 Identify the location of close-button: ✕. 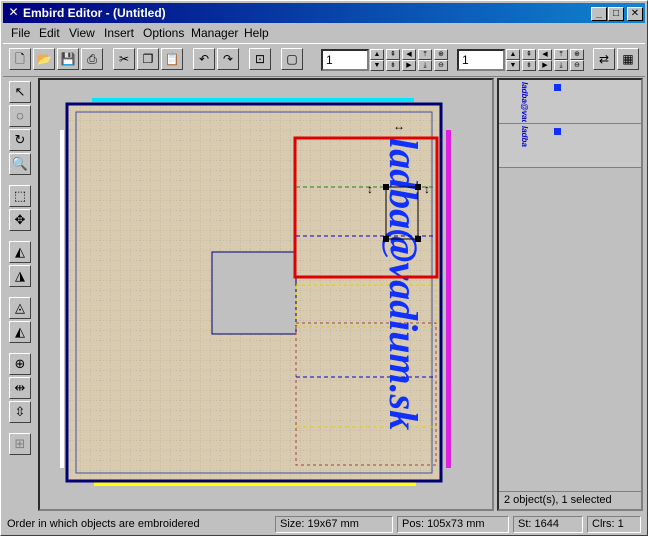
(635, 14).